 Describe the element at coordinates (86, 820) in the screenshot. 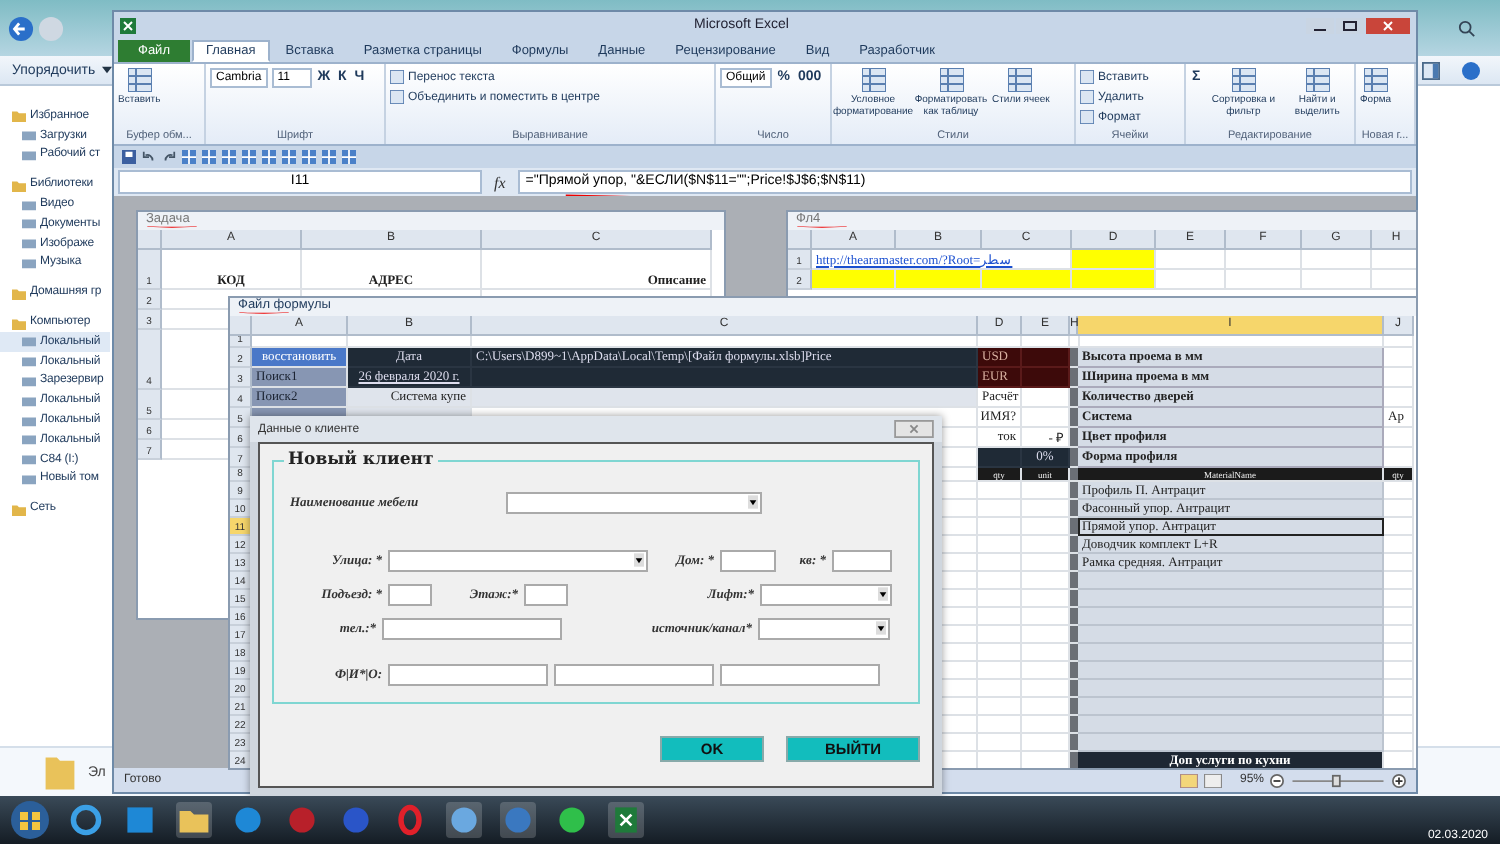

I see `browser-icon` at that location.